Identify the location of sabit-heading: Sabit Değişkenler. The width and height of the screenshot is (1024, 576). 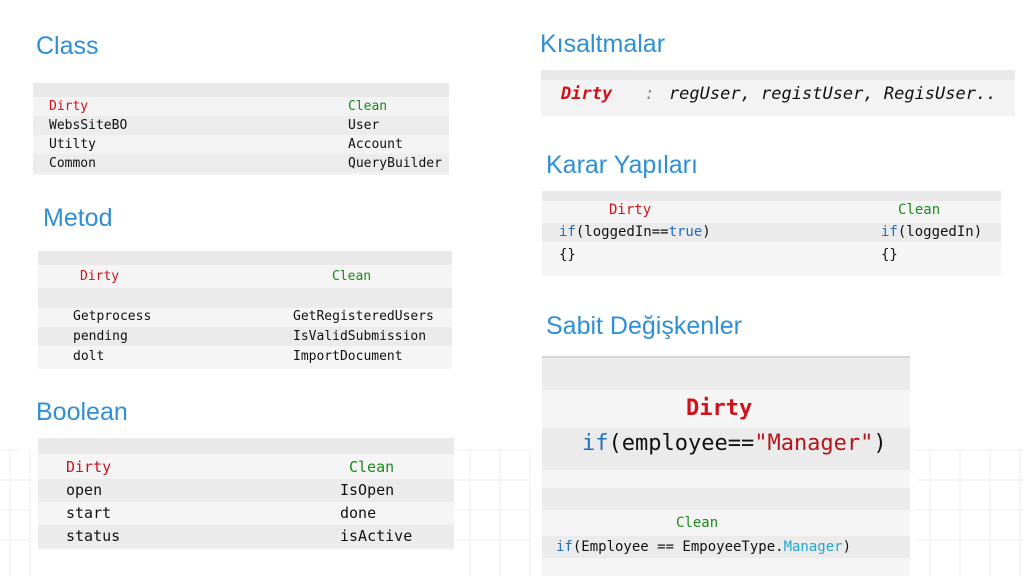
(644, 326).